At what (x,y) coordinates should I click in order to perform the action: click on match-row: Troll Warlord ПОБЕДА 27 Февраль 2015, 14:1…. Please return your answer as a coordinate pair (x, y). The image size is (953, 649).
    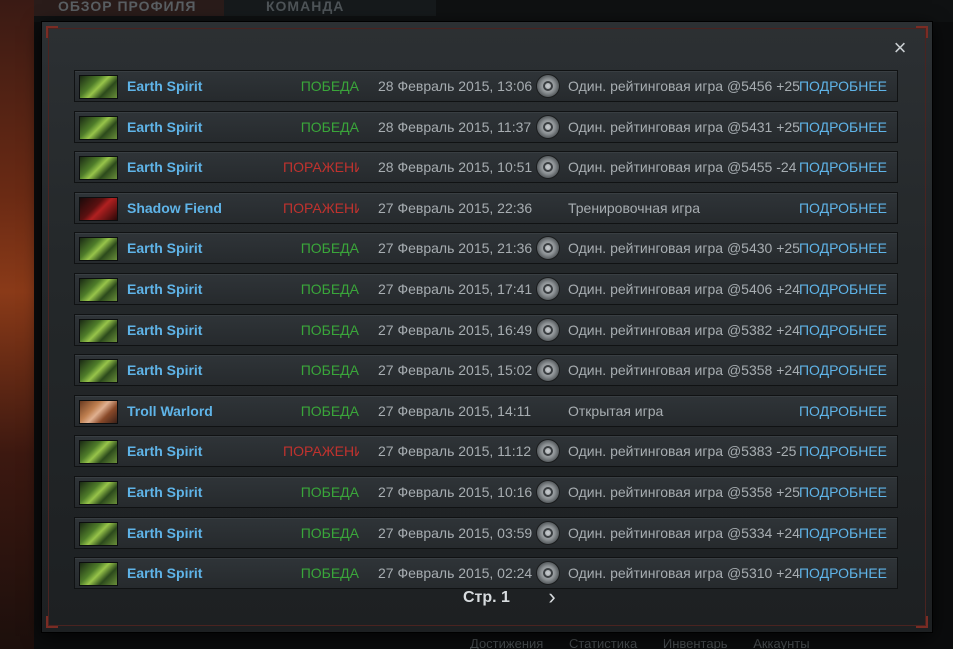
    Looking at the image, I should click on (486, 410).